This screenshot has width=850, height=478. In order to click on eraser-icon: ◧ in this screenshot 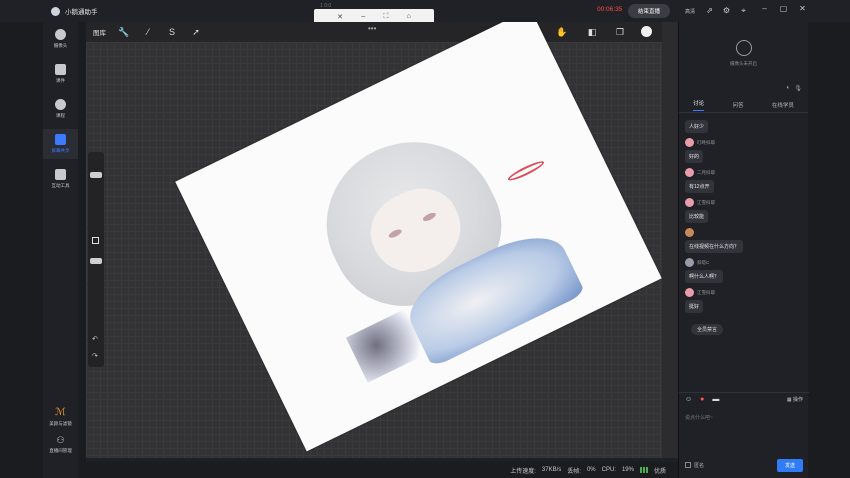, I will do `click(592, 32)`.